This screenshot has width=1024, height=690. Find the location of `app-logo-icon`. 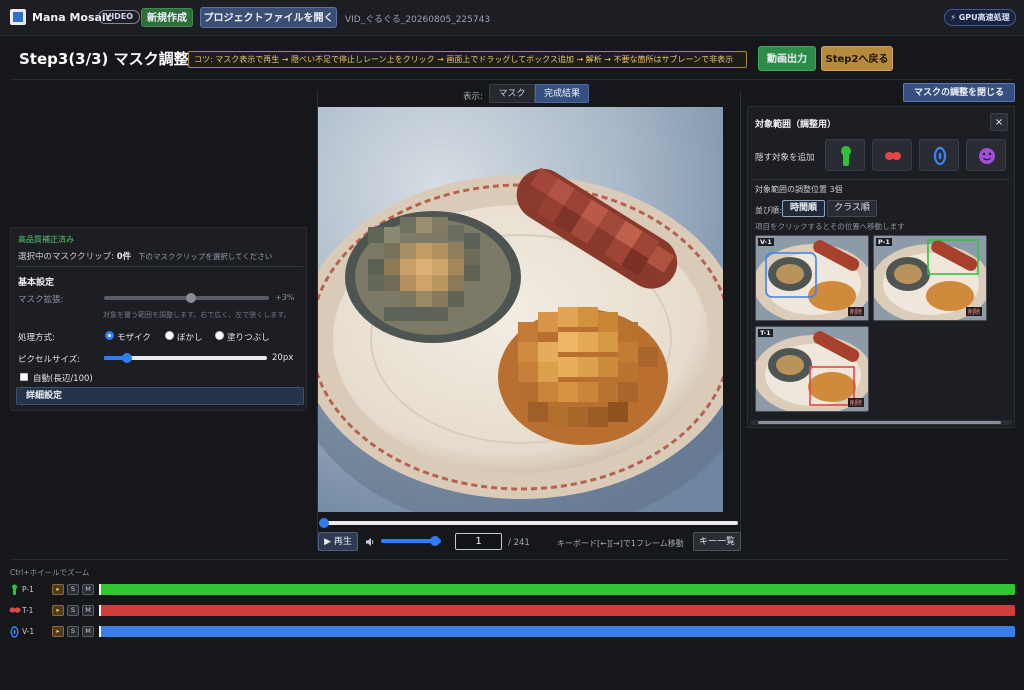

app-logo-icon is located at coordinates (18, 17).